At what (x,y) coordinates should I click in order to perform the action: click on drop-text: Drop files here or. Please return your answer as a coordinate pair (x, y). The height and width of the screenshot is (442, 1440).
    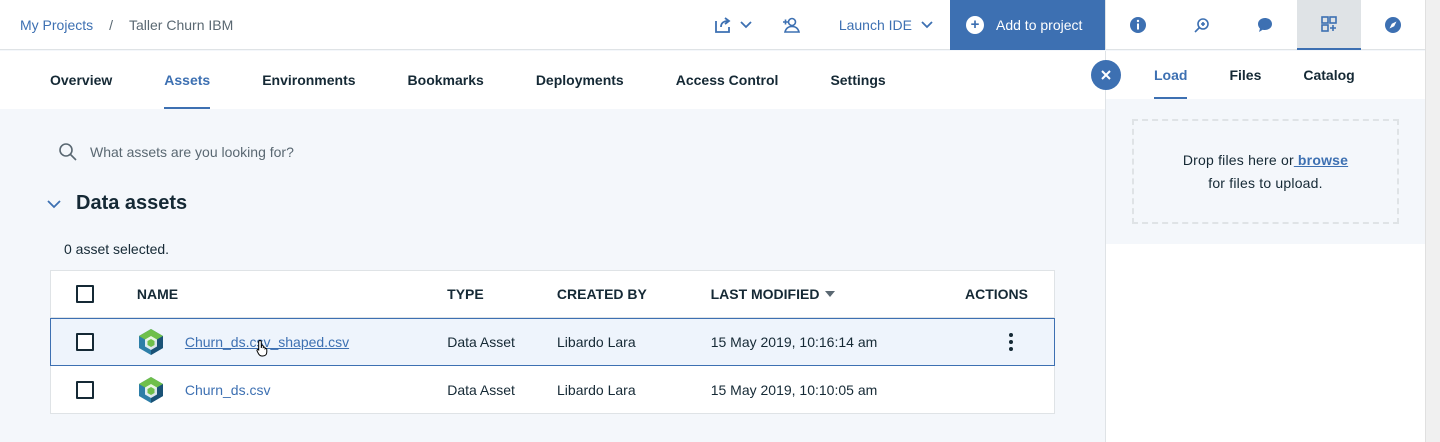
    Looking at the image, I should click on (1238, 159).